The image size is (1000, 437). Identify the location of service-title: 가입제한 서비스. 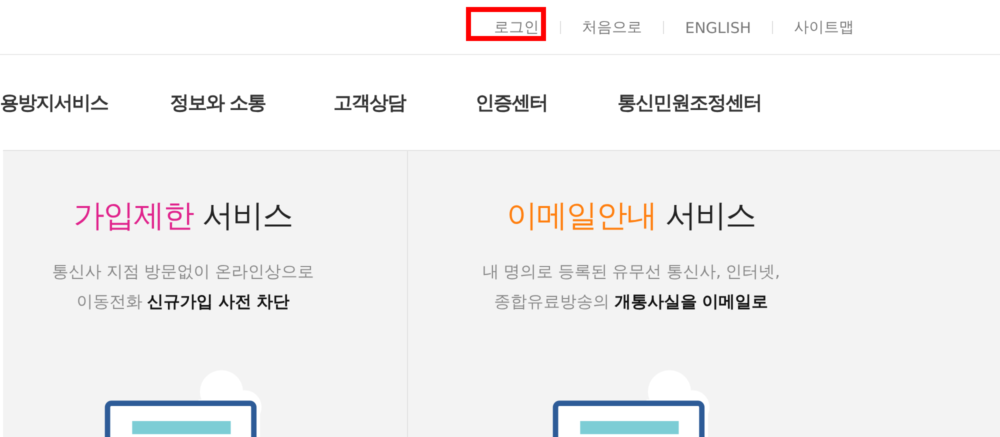
(183, 216).